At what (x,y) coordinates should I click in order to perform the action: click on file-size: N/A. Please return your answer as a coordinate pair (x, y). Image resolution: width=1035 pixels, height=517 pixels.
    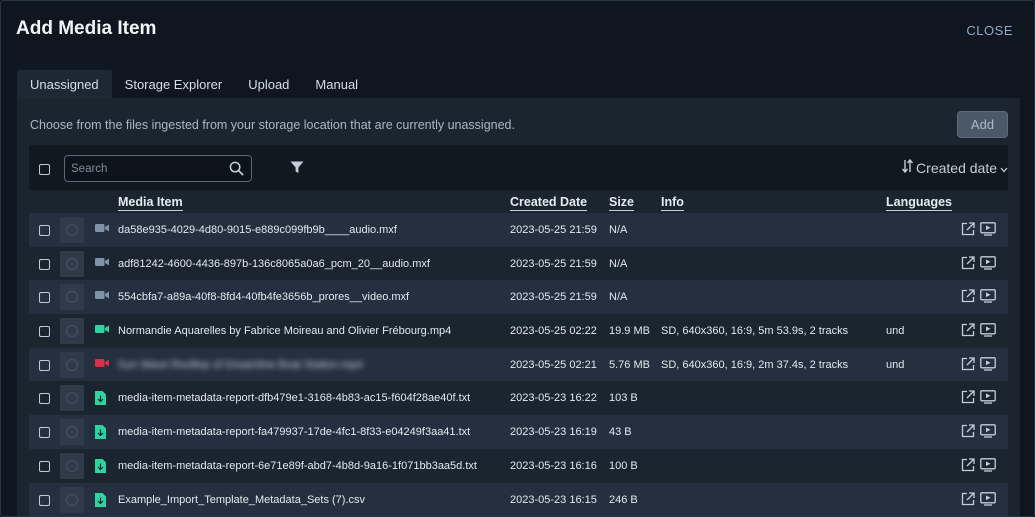
    Looking at the image, I should click on (618, 297).